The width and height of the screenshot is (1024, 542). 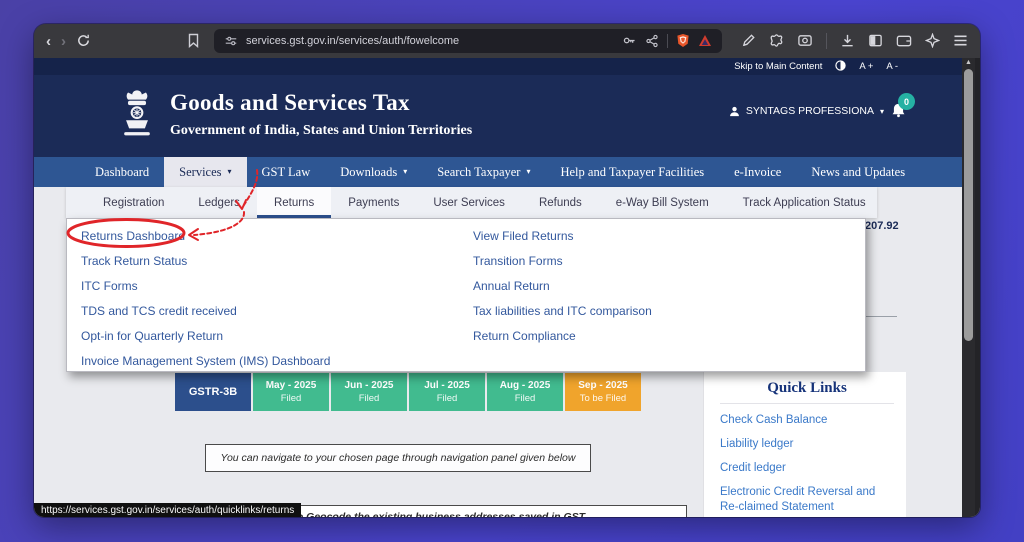 I want to click on site-settings-icon, so click(x=231, y=41).